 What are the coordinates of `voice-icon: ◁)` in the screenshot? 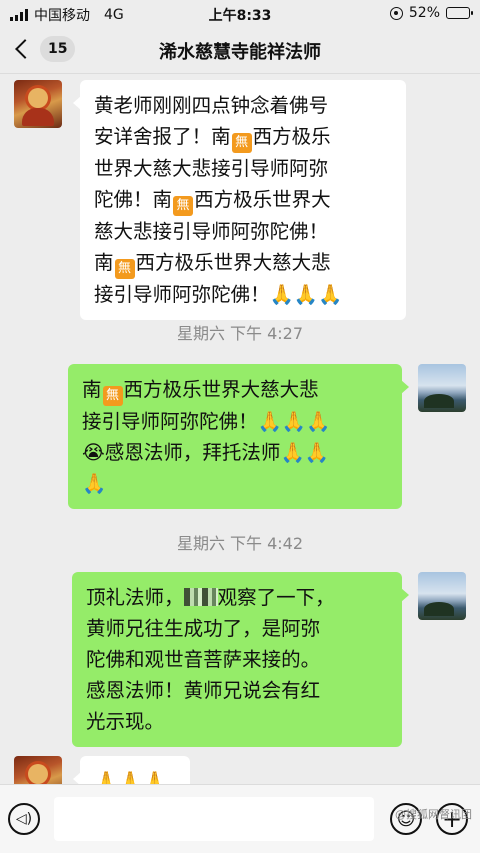 It's located at (24, 819).